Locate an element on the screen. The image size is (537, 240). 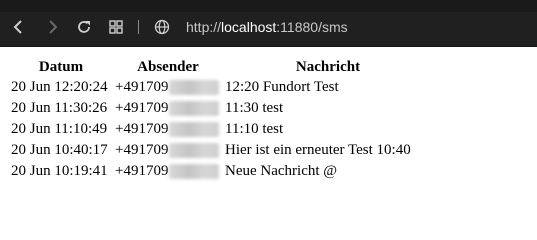
window-top-strip is located at coordinates (268, 6).